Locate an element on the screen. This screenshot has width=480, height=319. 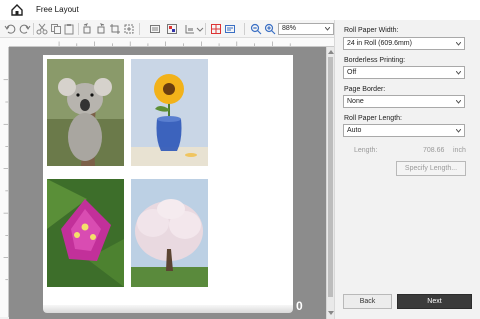
redo-icon is located at coordinates (25, 29).